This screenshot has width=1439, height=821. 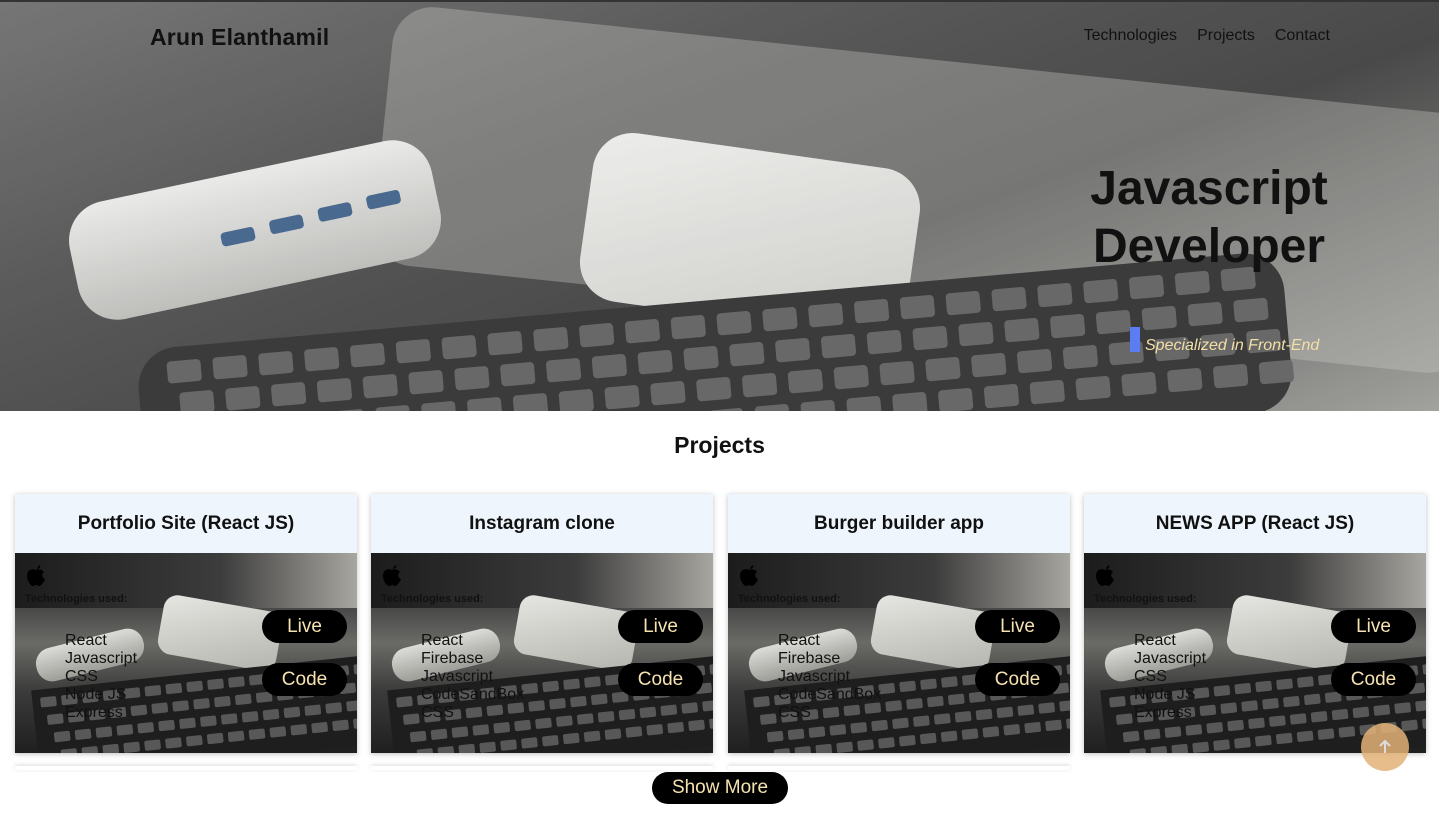 I want to click on nav-link-technologies: Technologies, so click(x=1130, y=36).